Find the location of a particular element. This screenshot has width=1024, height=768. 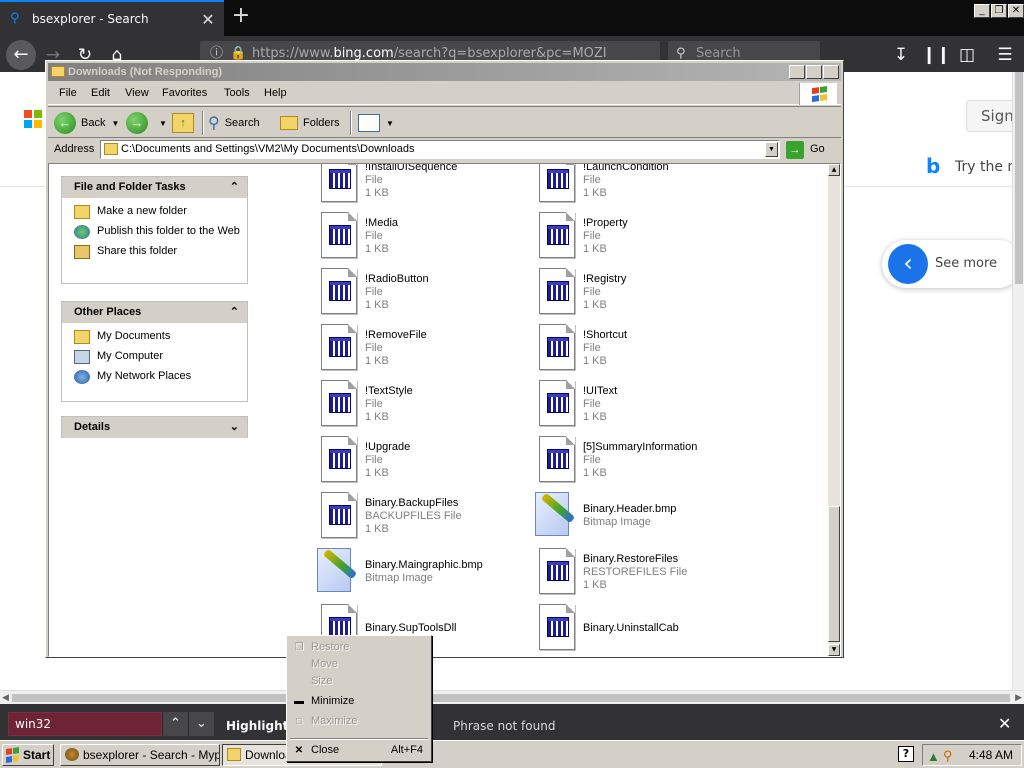

views-button: ▼ is located at coordinates (376, 123).